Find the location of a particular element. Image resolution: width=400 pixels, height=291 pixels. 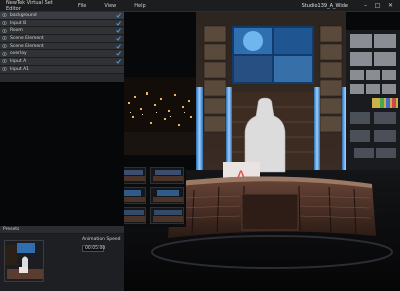

preset-thumbnail is located at coordinates (24, 261).